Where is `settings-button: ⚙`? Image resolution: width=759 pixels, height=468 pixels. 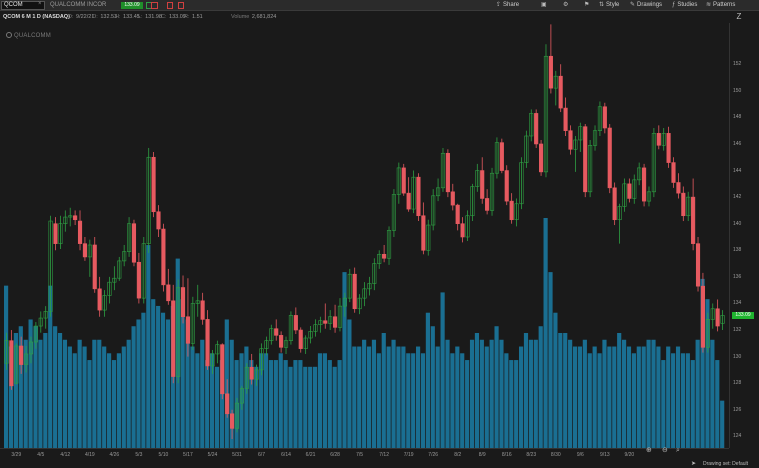
settings-button: ⚙ is located at coordinates (566, 5).